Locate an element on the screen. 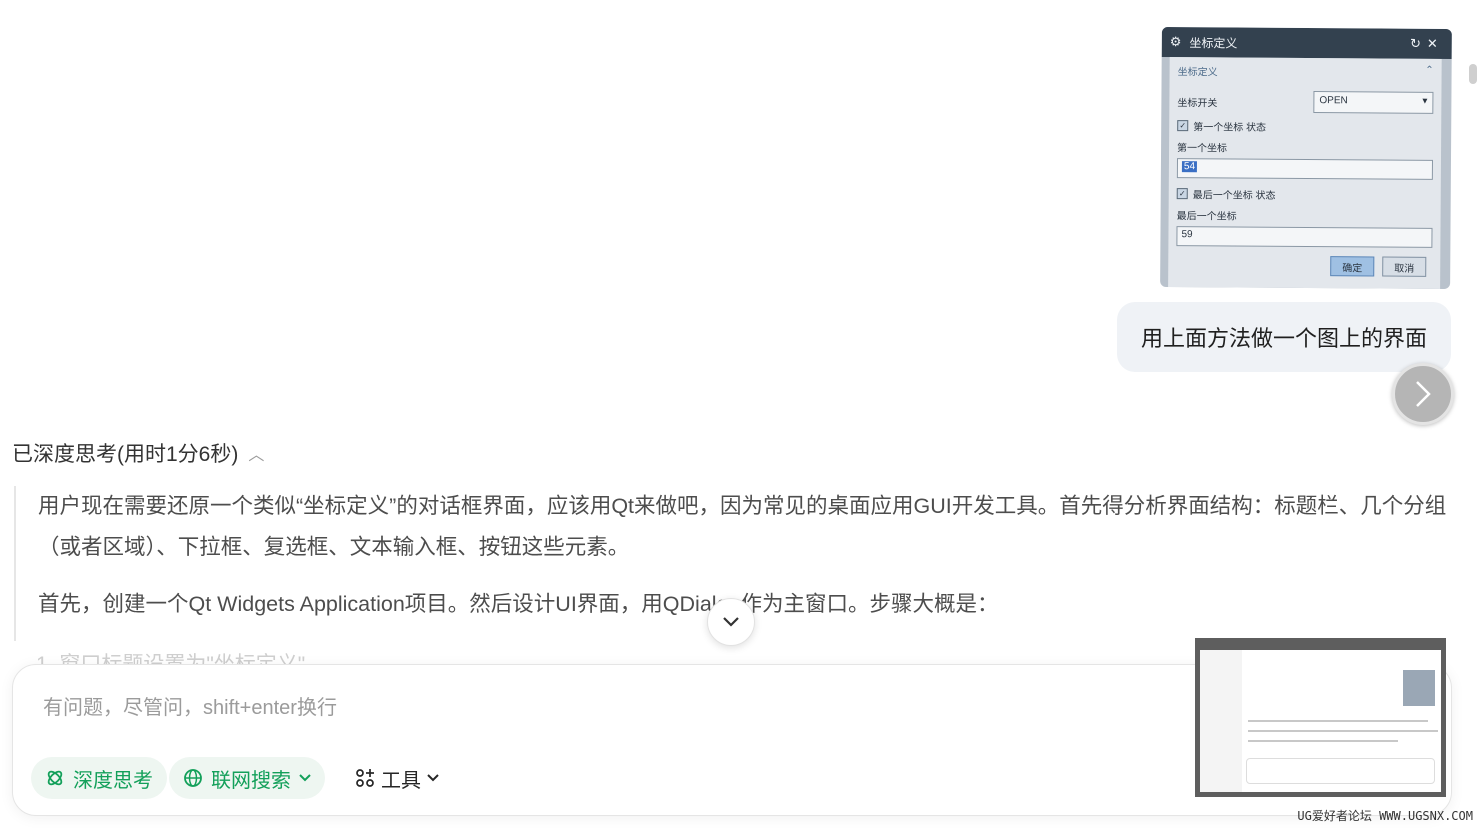  dialog-buttons: 确定 取消 is located at coordinates (1378, 266).